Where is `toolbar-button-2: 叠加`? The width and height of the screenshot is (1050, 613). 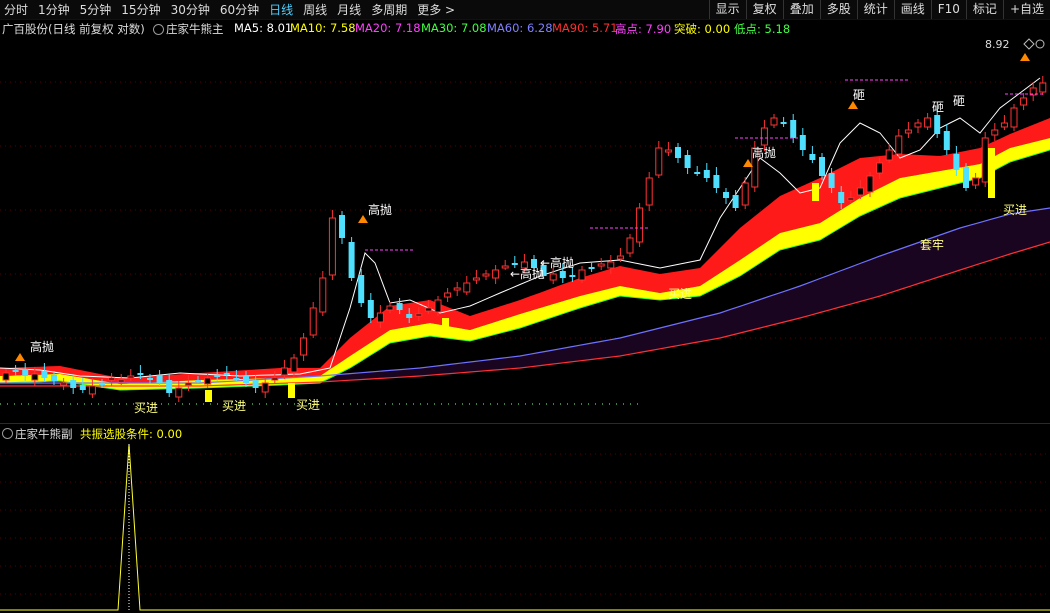 toolbar-button-2: 叠加 is located at coordinates (801, 9).